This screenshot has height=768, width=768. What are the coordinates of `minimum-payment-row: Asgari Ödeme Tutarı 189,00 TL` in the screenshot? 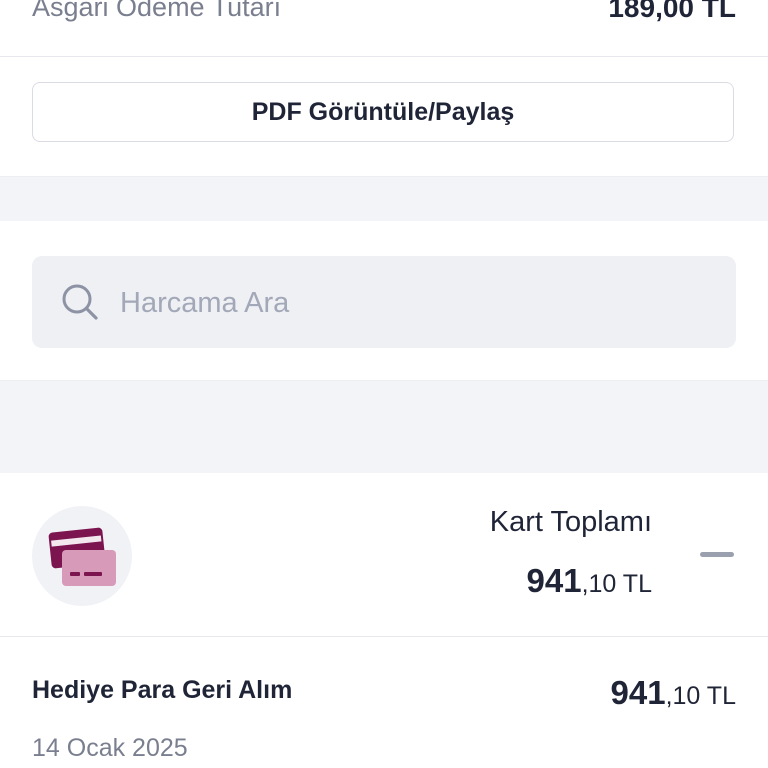 It's located at (384, 28).